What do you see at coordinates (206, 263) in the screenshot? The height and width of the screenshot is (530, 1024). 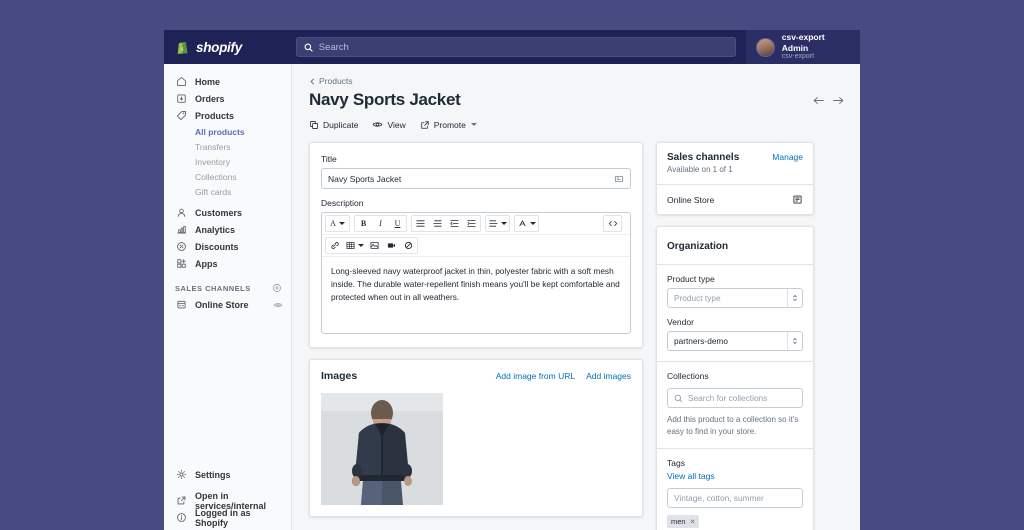 I see `sidebar-item-apps-label: Apps` at bounding box center [206, 263].